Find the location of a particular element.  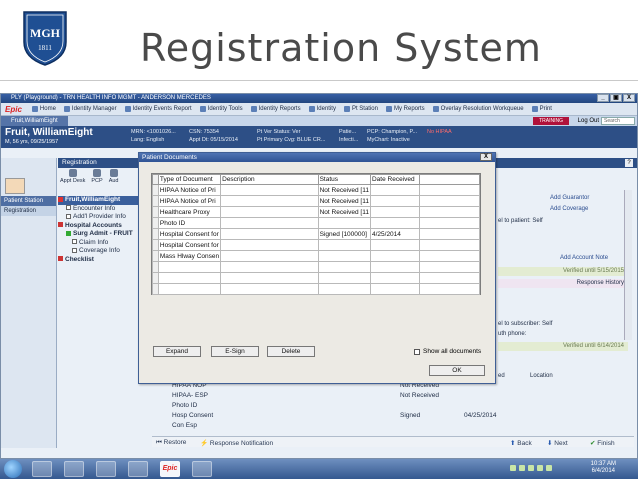

dialog-close-button: X is located at coordinates (486, 157).